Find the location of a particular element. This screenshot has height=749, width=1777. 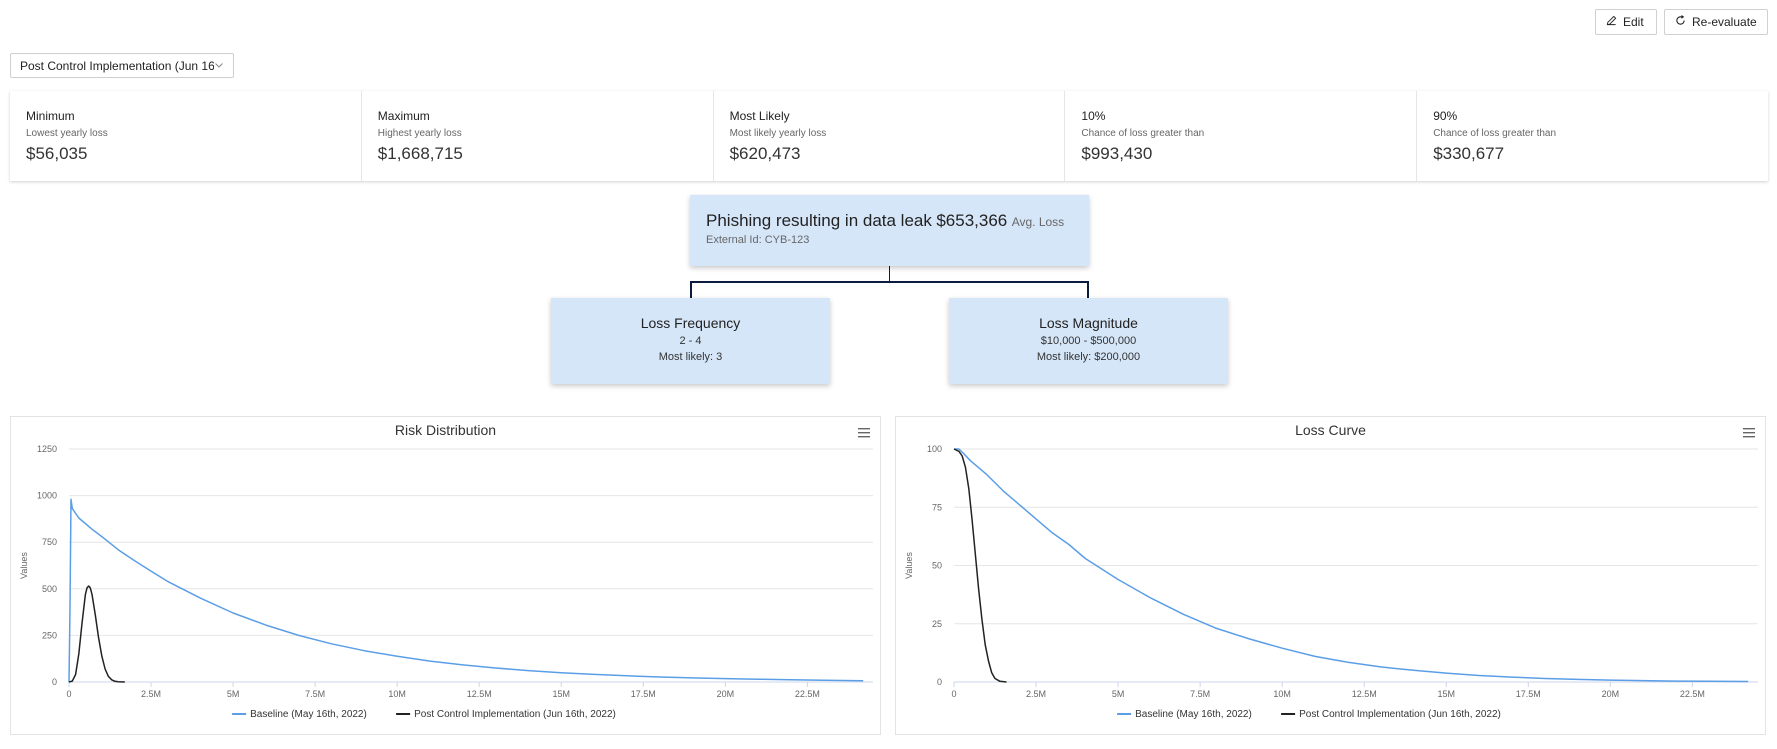

edit-button-label: Edit is located at coordinates (1633, 22).